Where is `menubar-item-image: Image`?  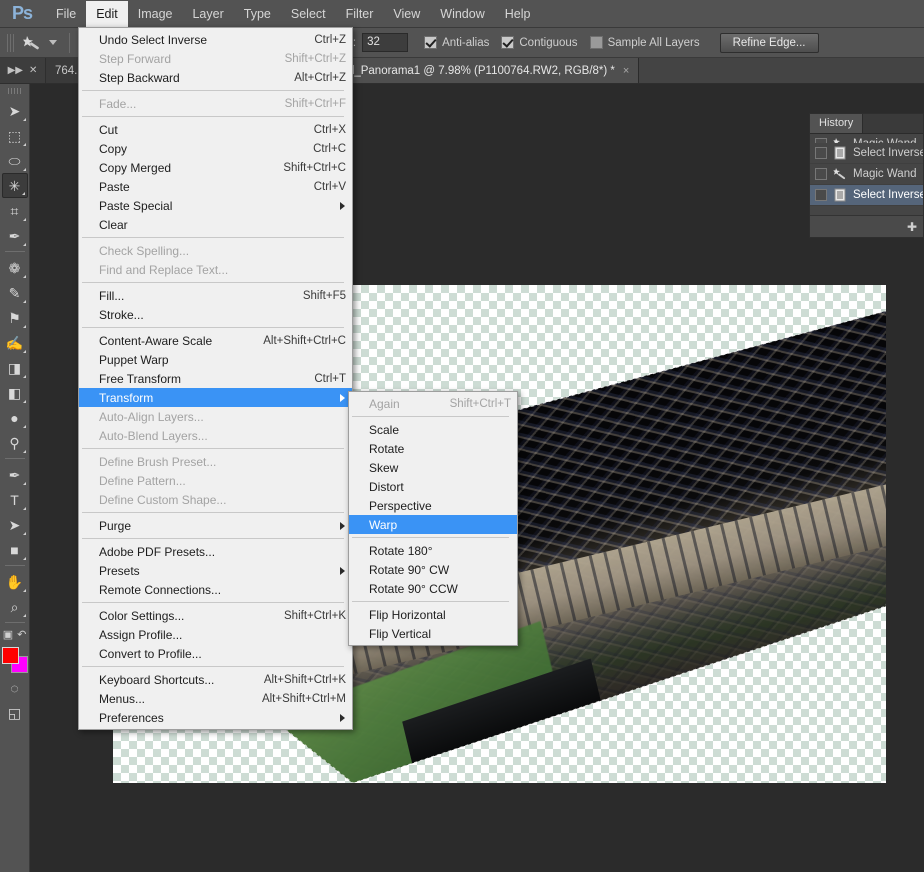 menubar-item-image: Image is located at coordinates (155, 14).